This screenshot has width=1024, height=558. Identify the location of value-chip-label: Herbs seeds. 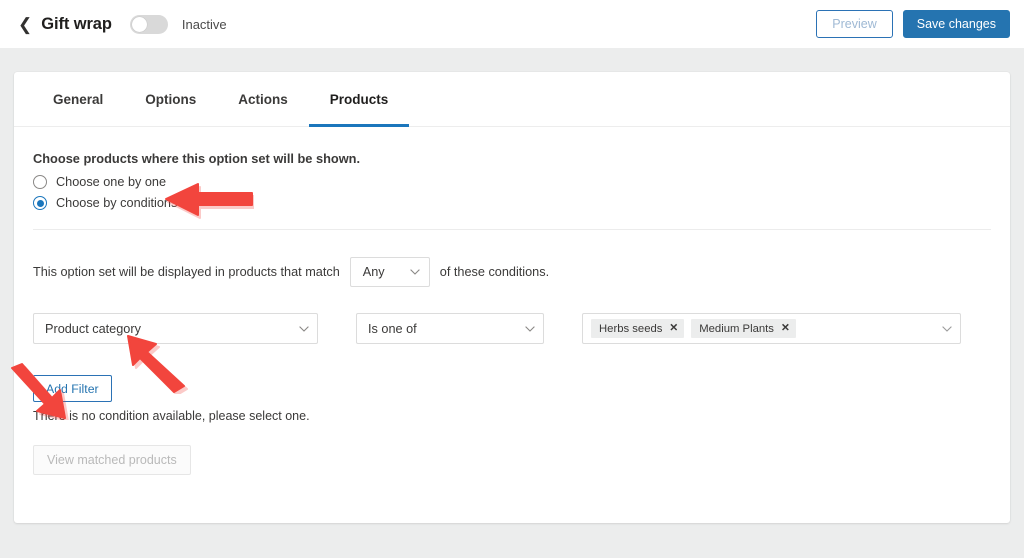
(631, 328).